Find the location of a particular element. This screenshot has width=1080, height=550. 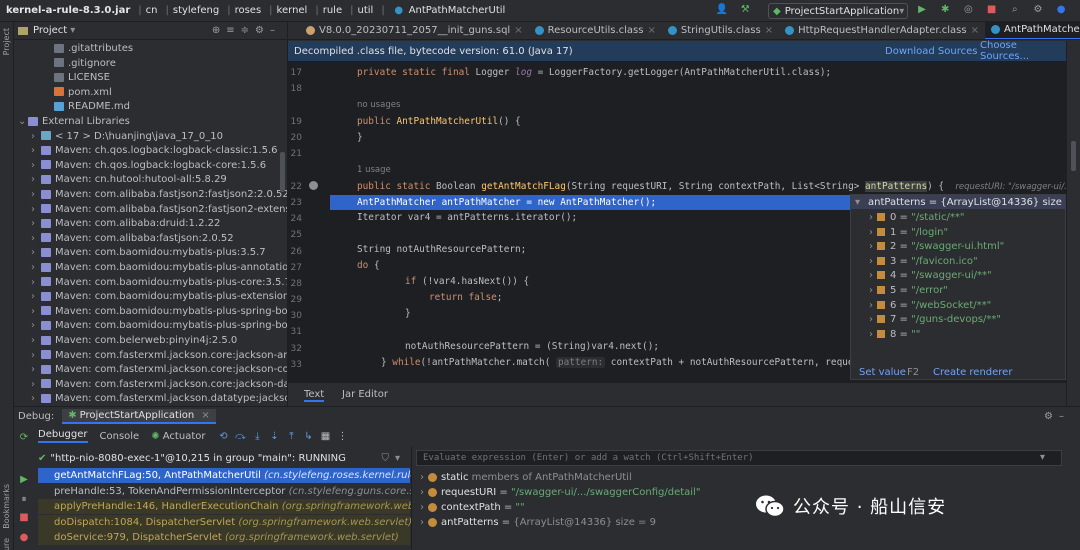

tab-overflow is located at coordinates (294, 30).